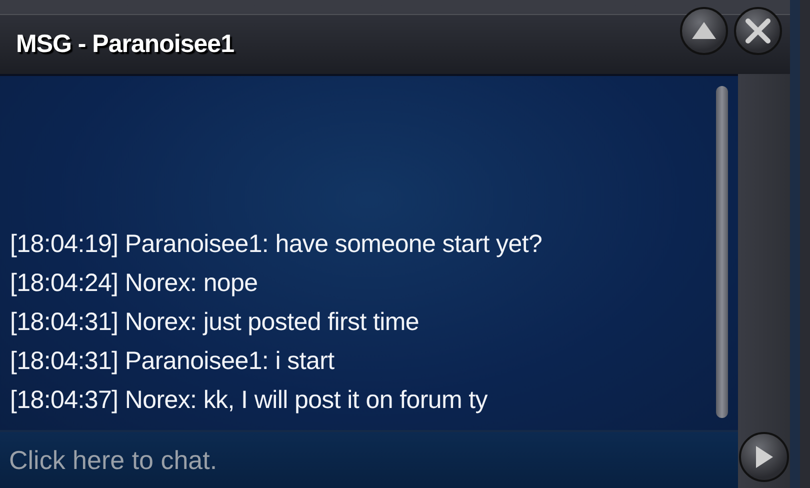  Describe the element at coordinates (173, 361) in the screenshot. I see `chat-message: [18:04:31] Paranoisee1: i start` at that location.